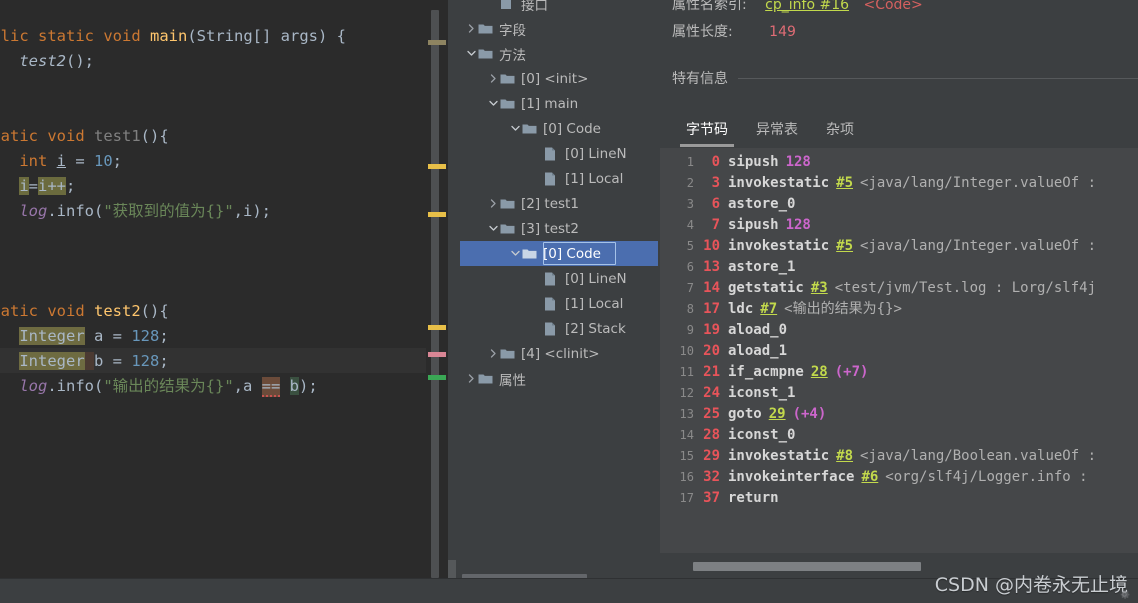  Describe the element at coordinates (819, 372) in the screenshot. I see `bytecode-jump-target: 28` at that location.